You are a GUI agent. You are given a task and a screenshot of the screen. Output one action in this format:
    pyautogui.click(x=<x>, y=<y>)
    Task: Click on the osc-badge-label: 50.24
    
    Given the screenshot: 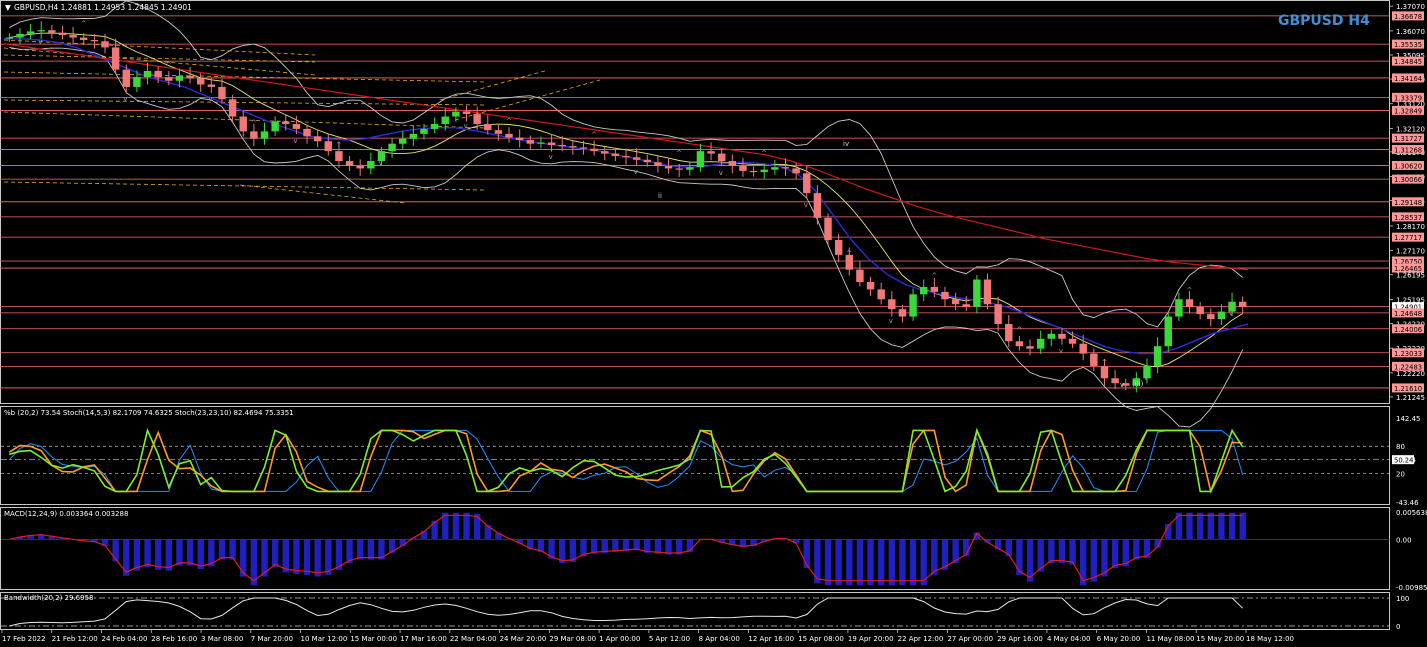 What is the action you would take?
    pyautogui.click(x=1403, y=461)
    